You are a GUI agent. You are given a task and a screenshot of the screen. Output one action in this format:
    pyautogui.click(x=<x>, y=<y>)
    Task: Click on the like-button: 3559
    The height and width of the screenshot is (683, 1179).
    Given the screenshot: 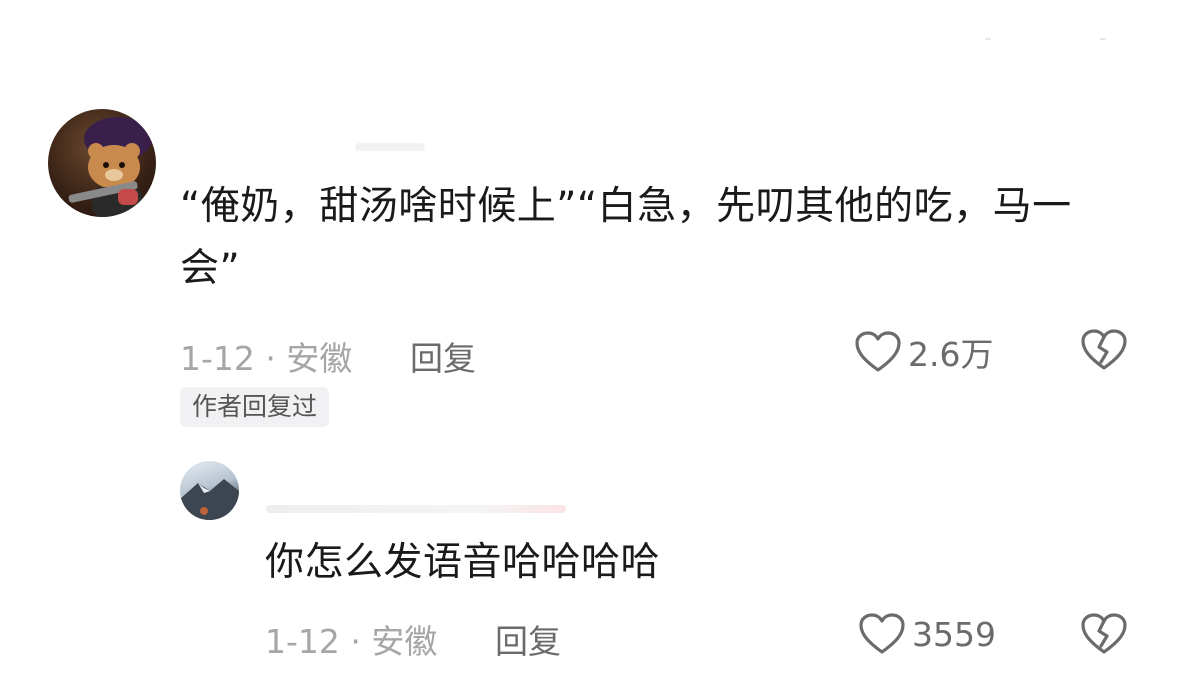 What is the action you would take?
    pyautogui.click(x=927, y=634)
    